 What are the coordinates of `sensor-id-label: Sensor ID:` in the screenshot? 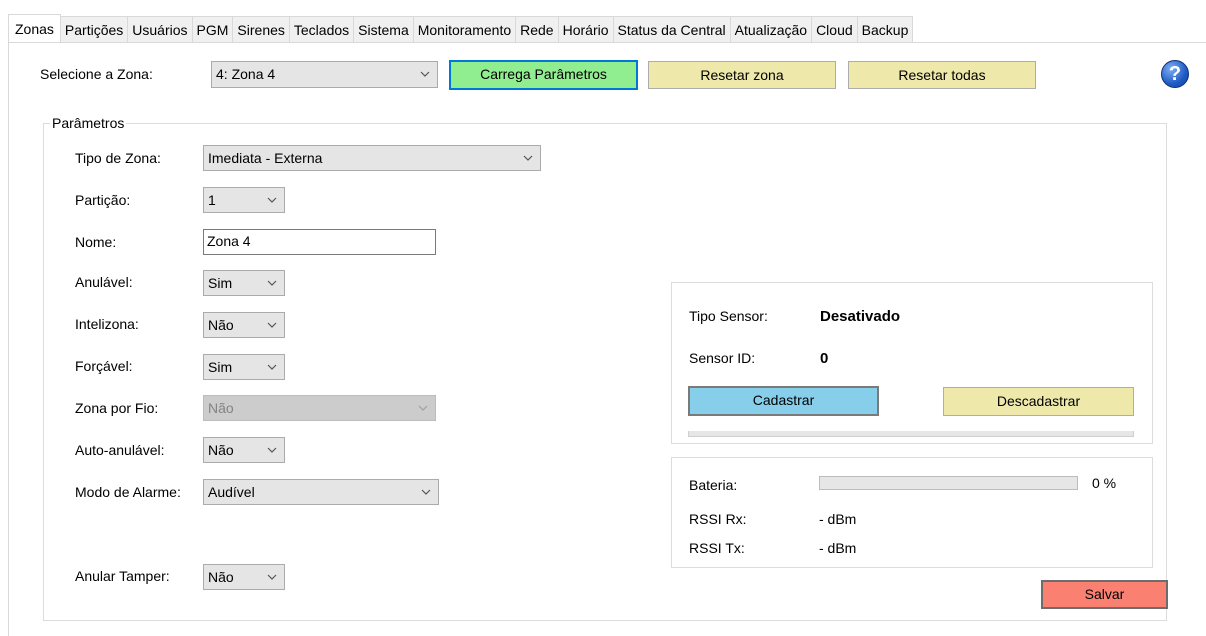 It's located at (722, 358).